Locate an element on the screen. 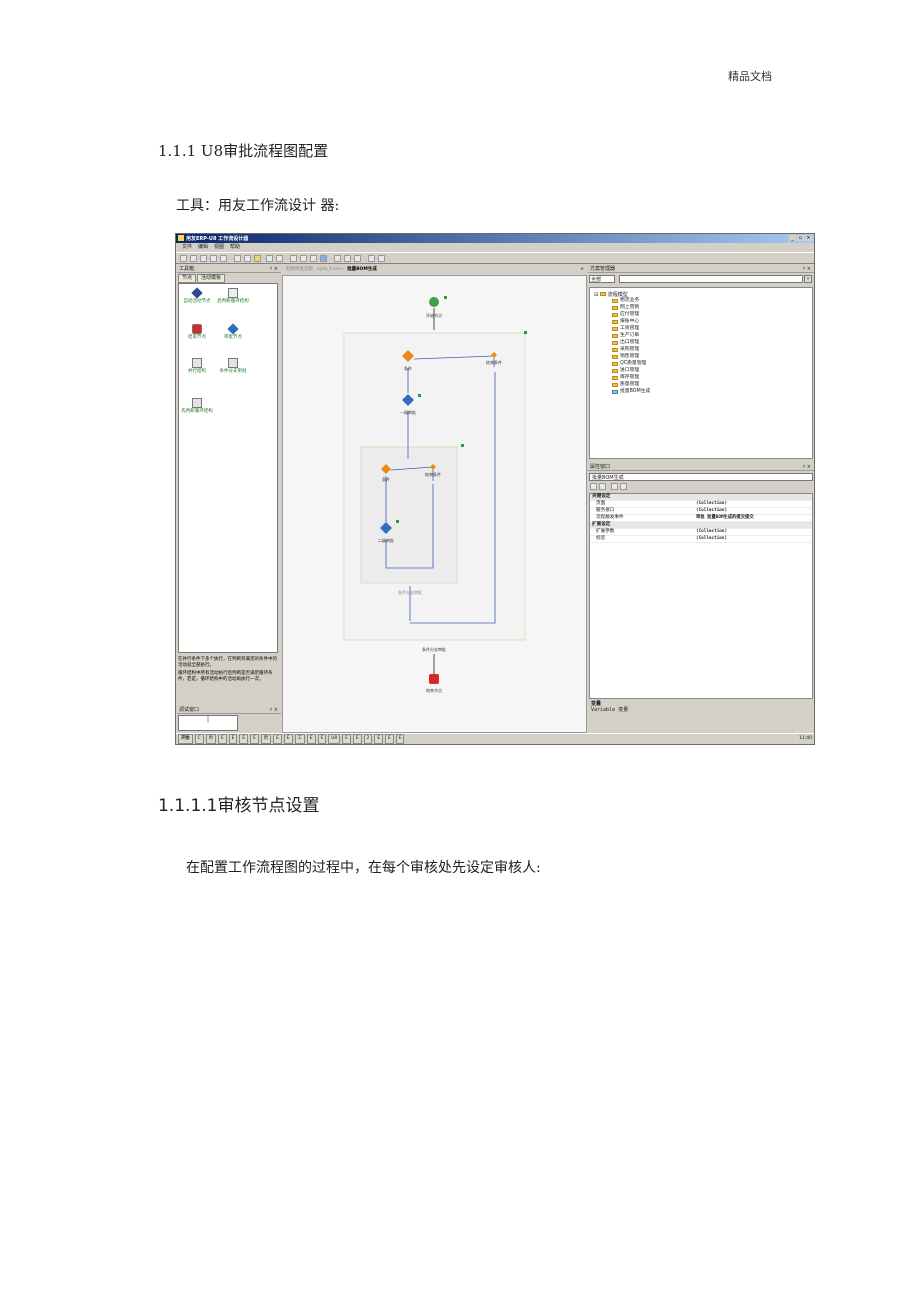 Image resolution: width=920 pixels, height=1303 pixels. menu-file: 文件 is located at coordinates (187, 247).